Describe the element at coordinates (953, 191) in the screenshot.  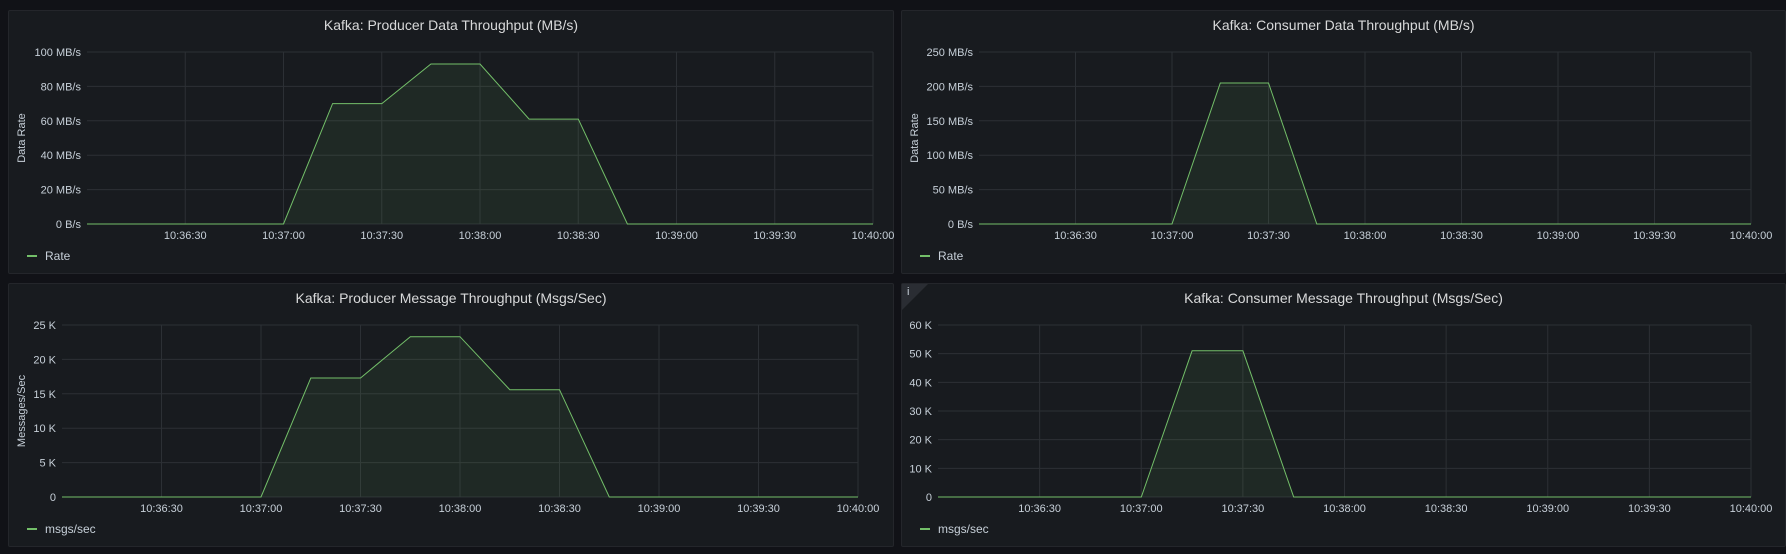
I see `y-tick-label: 50 MB/s` at that location.